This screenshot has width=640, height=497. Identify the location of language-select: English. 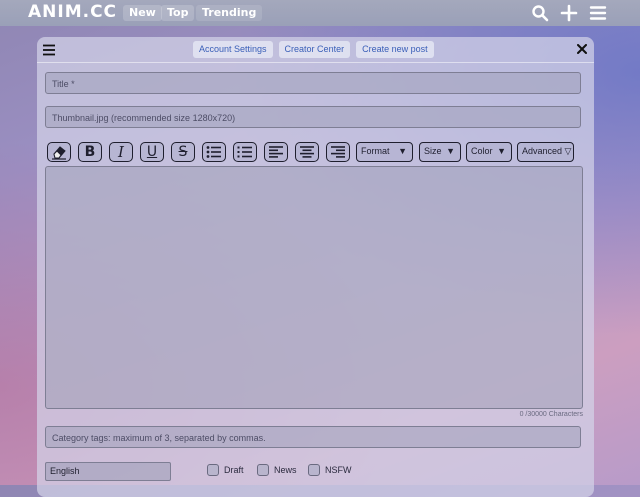
(108, 471).